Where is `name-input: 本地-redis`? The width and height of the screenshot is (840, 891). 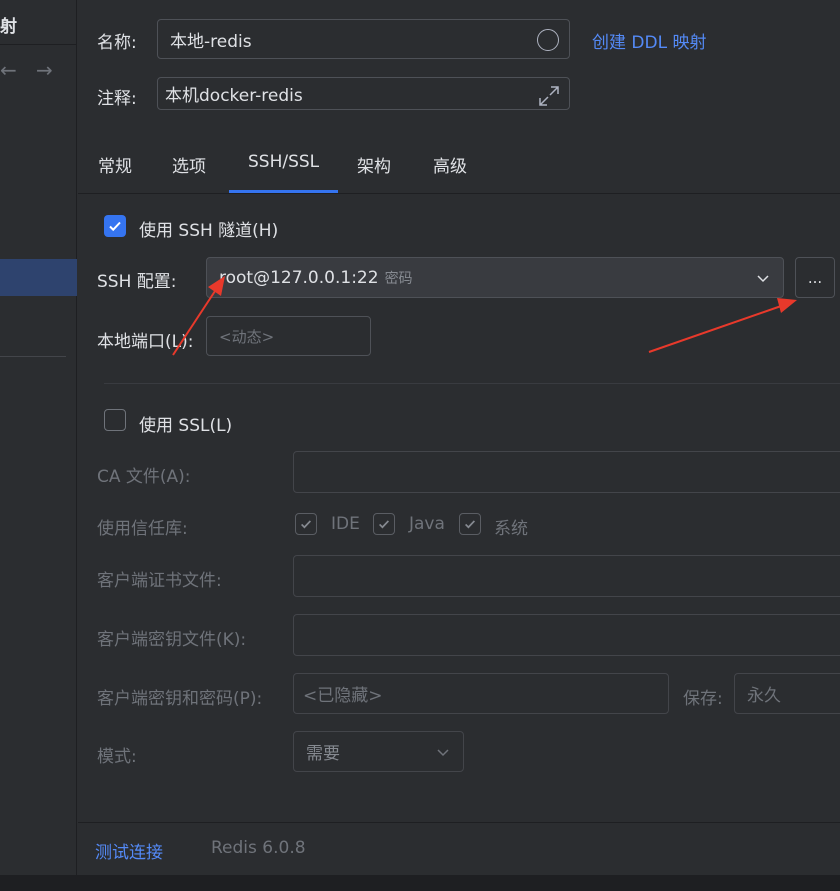 name-input: 本地-redis is located at coordinates (363, 39).